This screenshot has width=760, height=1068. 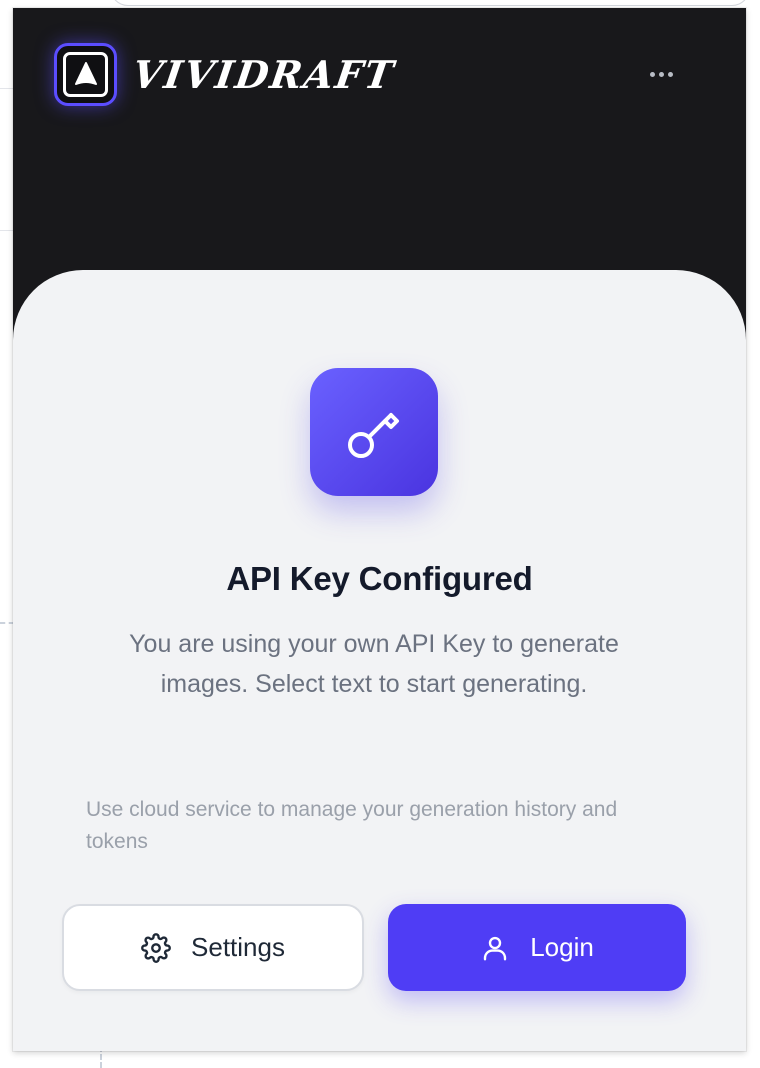 I want to click on app-logo, so click(x=85, y=74).